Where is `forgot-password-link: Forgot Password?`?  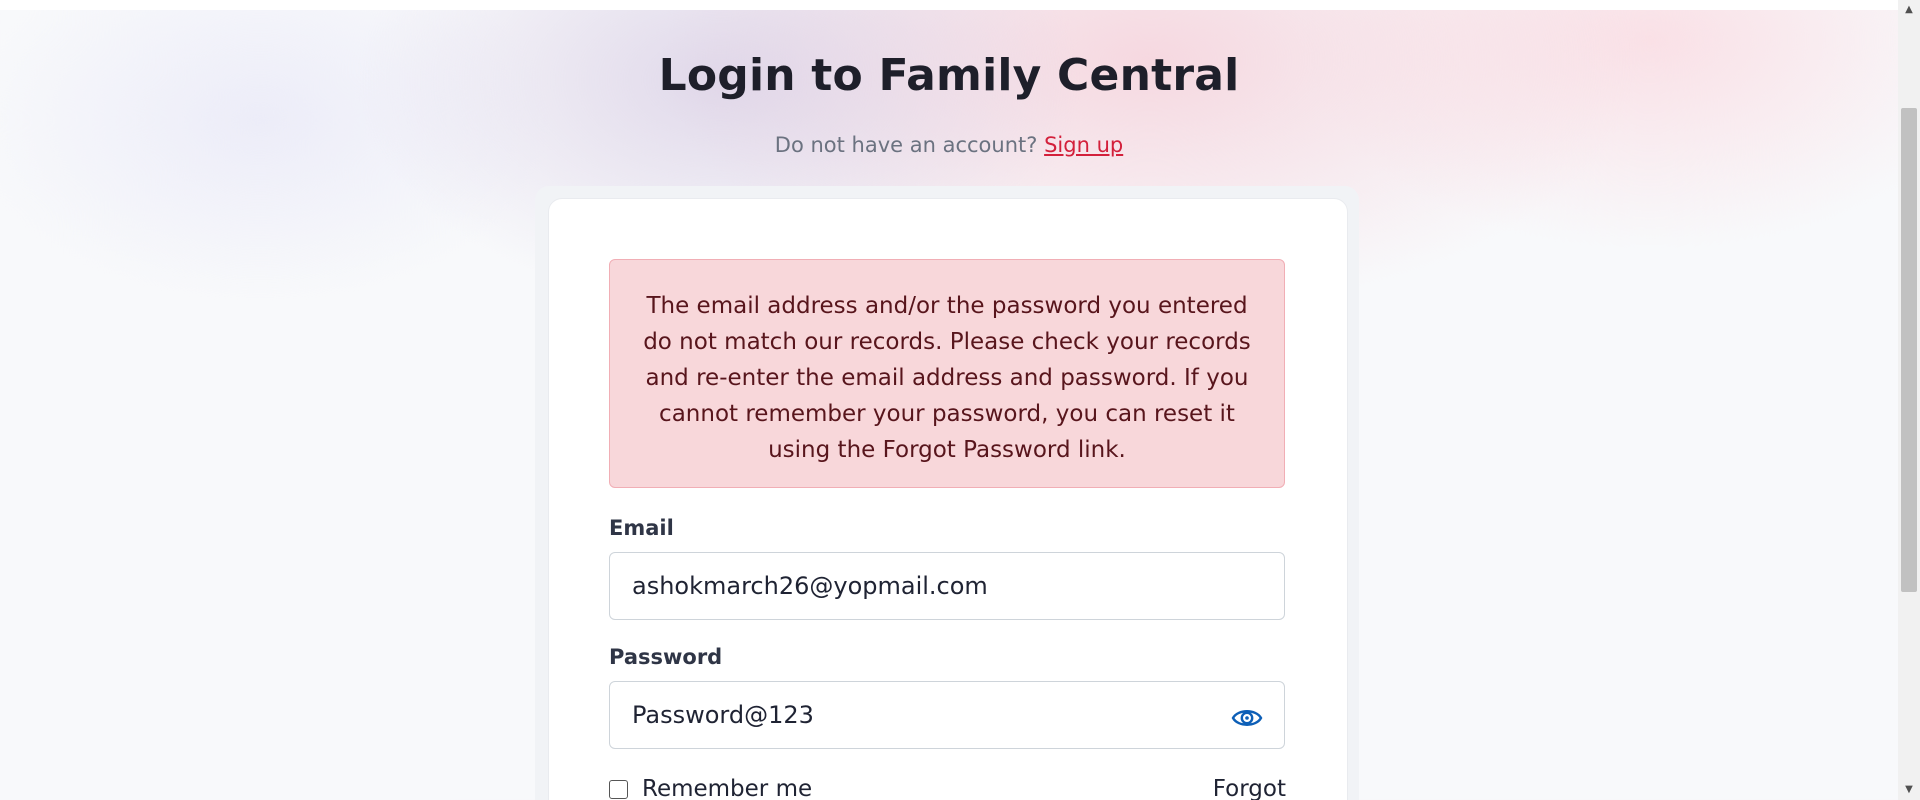
forgot-password-link: Forgot Password? is located at coordinates (1189, 788).